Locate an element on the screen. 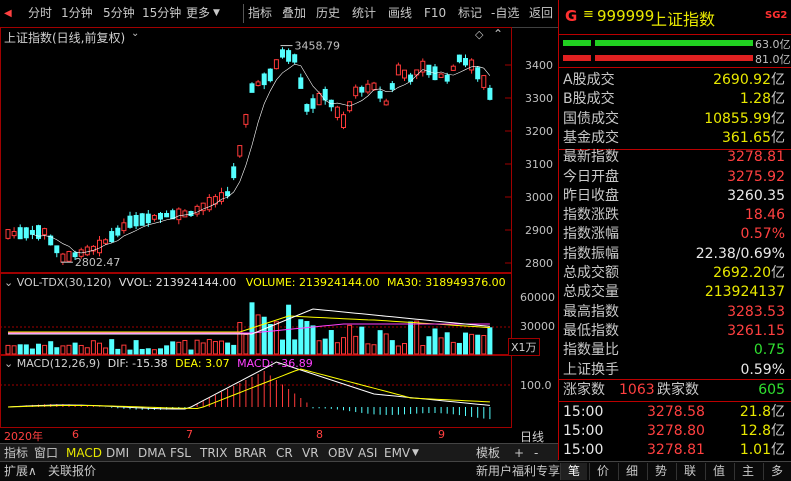 This screenshot has height=481, width=791. period-tab-15min: 15分钟 is located at coordinates (161, 13).